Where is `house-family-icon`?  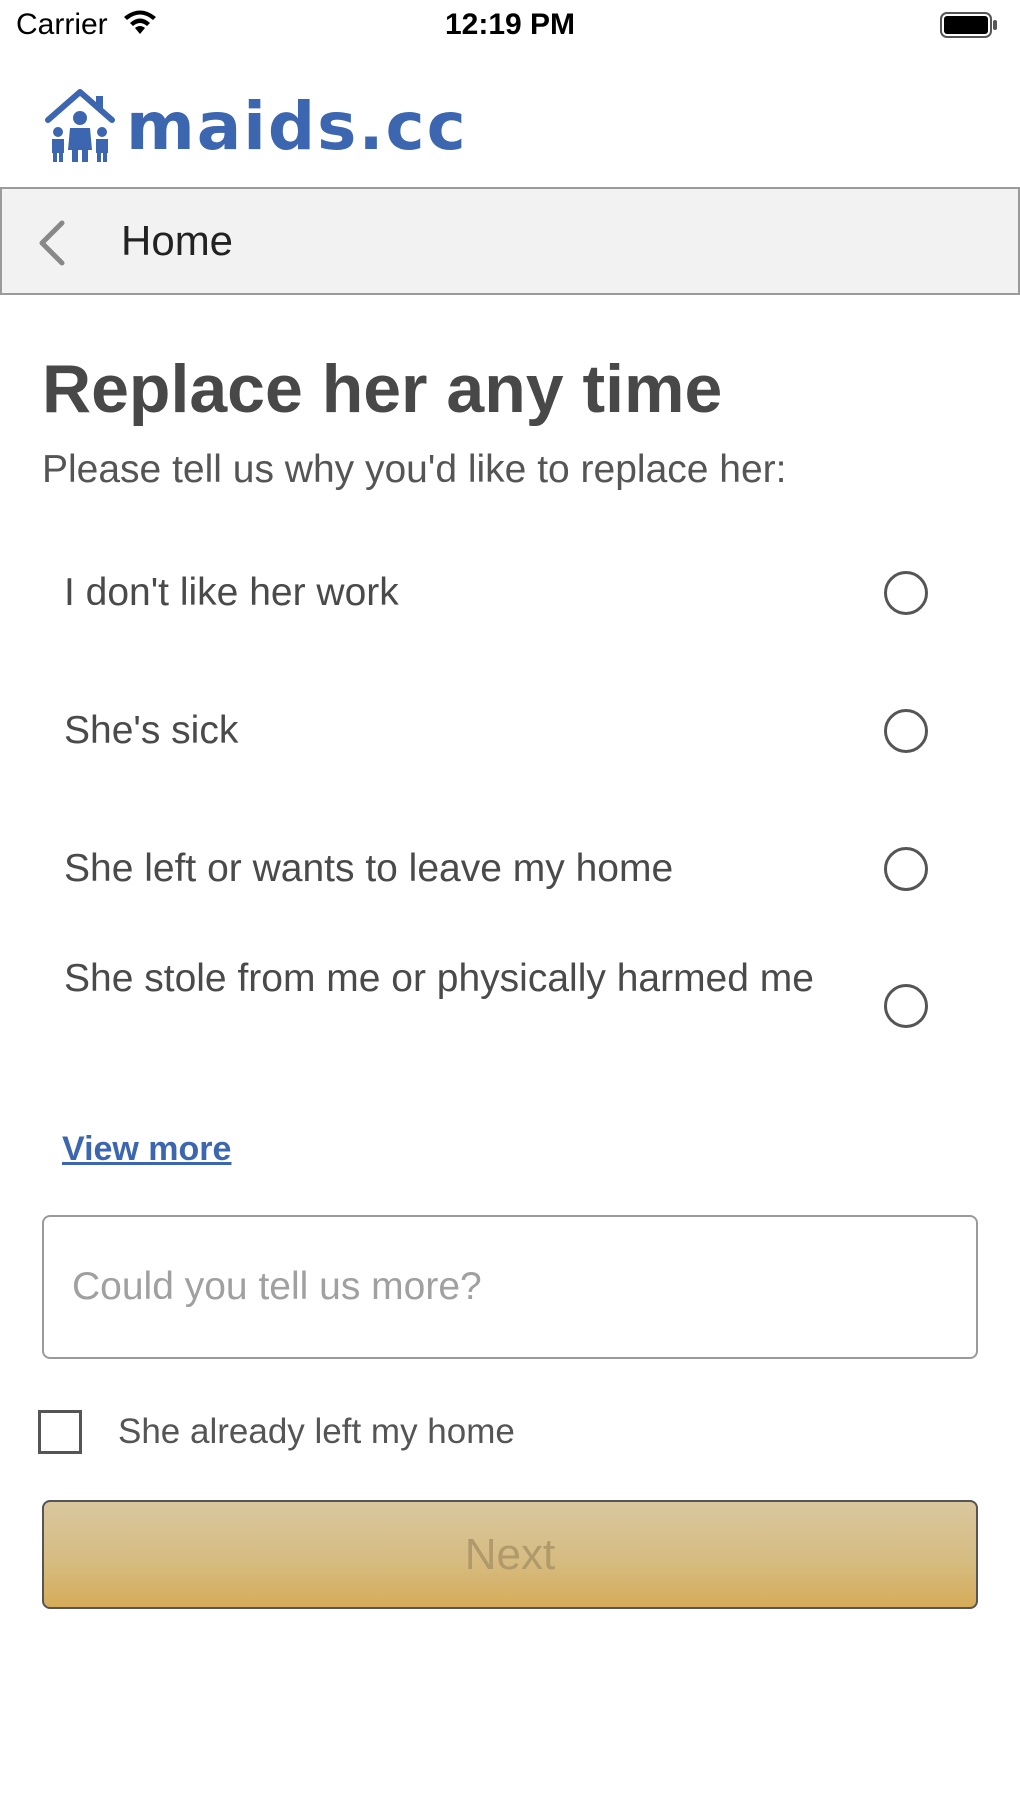 house-family-icon is located at coordinates (80, 125).